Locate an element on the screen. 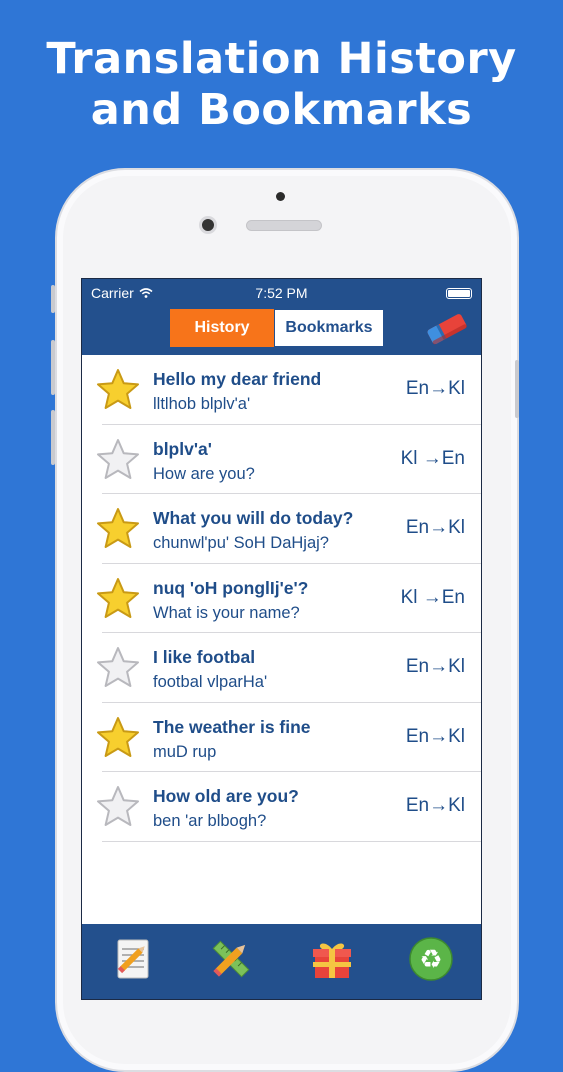 The height and width of the screenshot is (1072, 563). source-text: nuq 'oH ponglIj'e'? is located at coordinates (231, 587).